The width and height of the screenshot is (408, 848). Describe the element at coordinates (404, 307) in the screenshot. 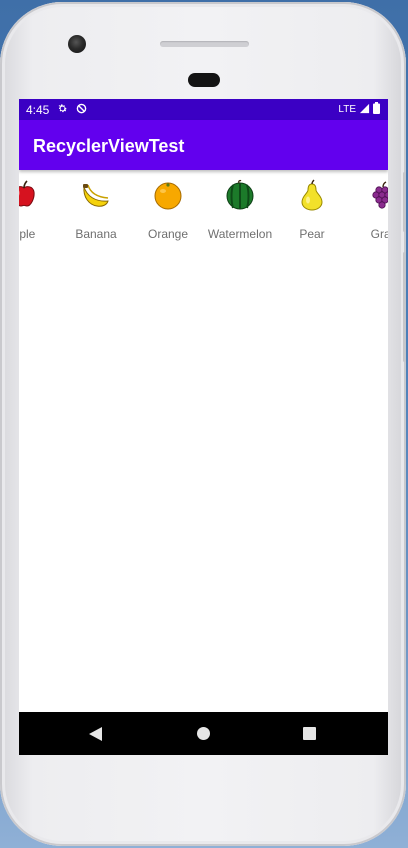

I see `volume-button` at that location.